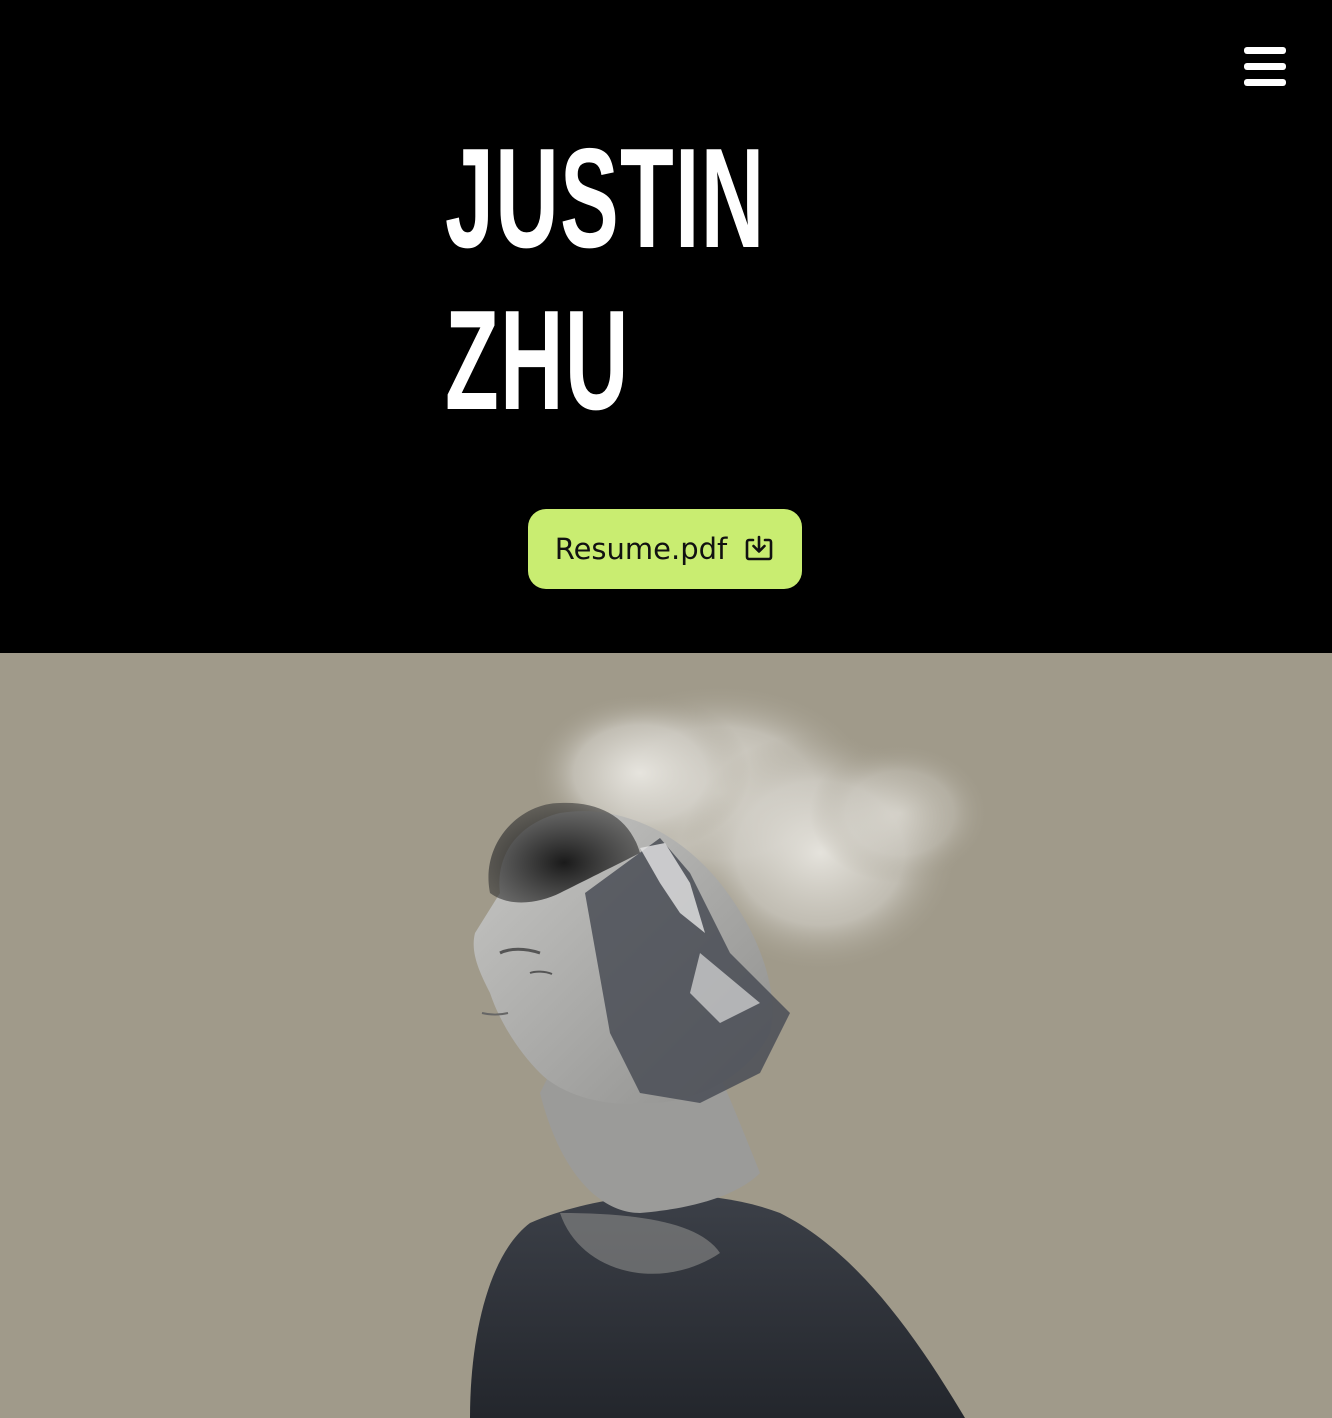 The image size is (1332, 1418). What do you see at coordinates (1265, 66) in the screenshot?
I see `menu-button` at bounding box center [1265, 66].